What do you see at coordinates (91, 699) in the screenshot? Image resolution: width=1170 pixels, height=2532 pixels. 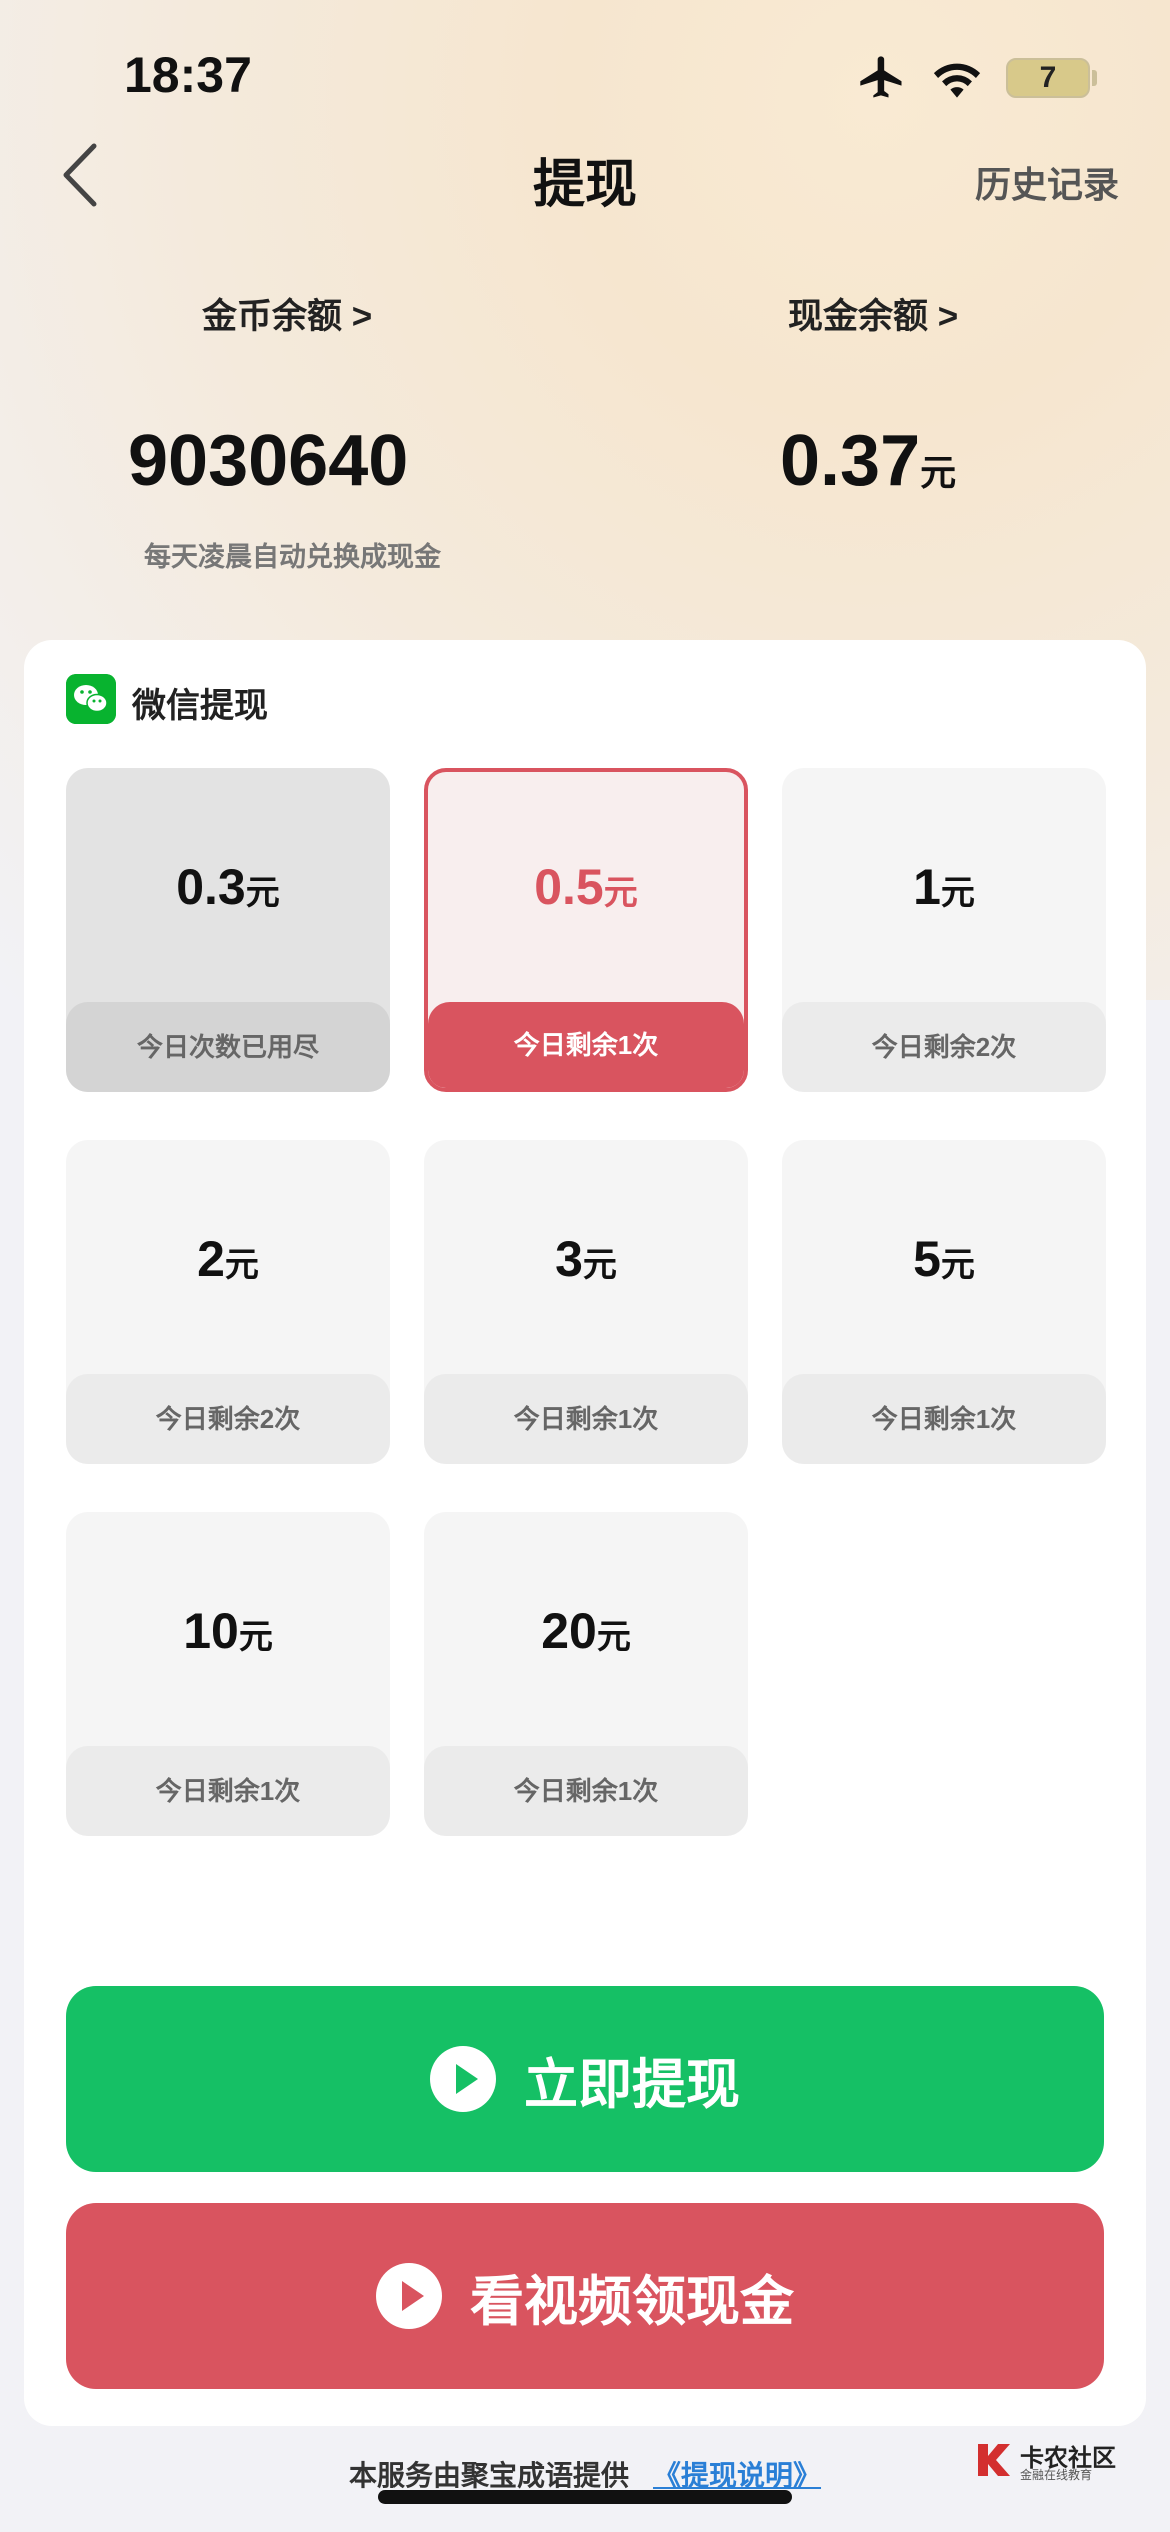 I see `wechat-icon` at bounding box center [91, 699].